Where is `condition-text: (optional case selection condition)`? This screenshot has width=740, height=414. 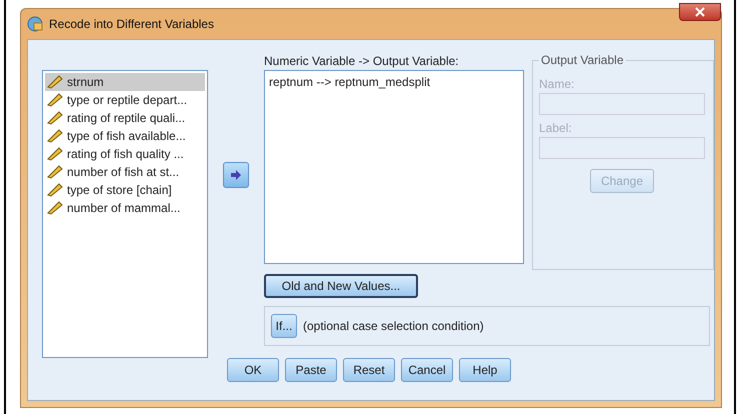
condition-text: (optional case selection condition) is located at coordinates (393, 326).